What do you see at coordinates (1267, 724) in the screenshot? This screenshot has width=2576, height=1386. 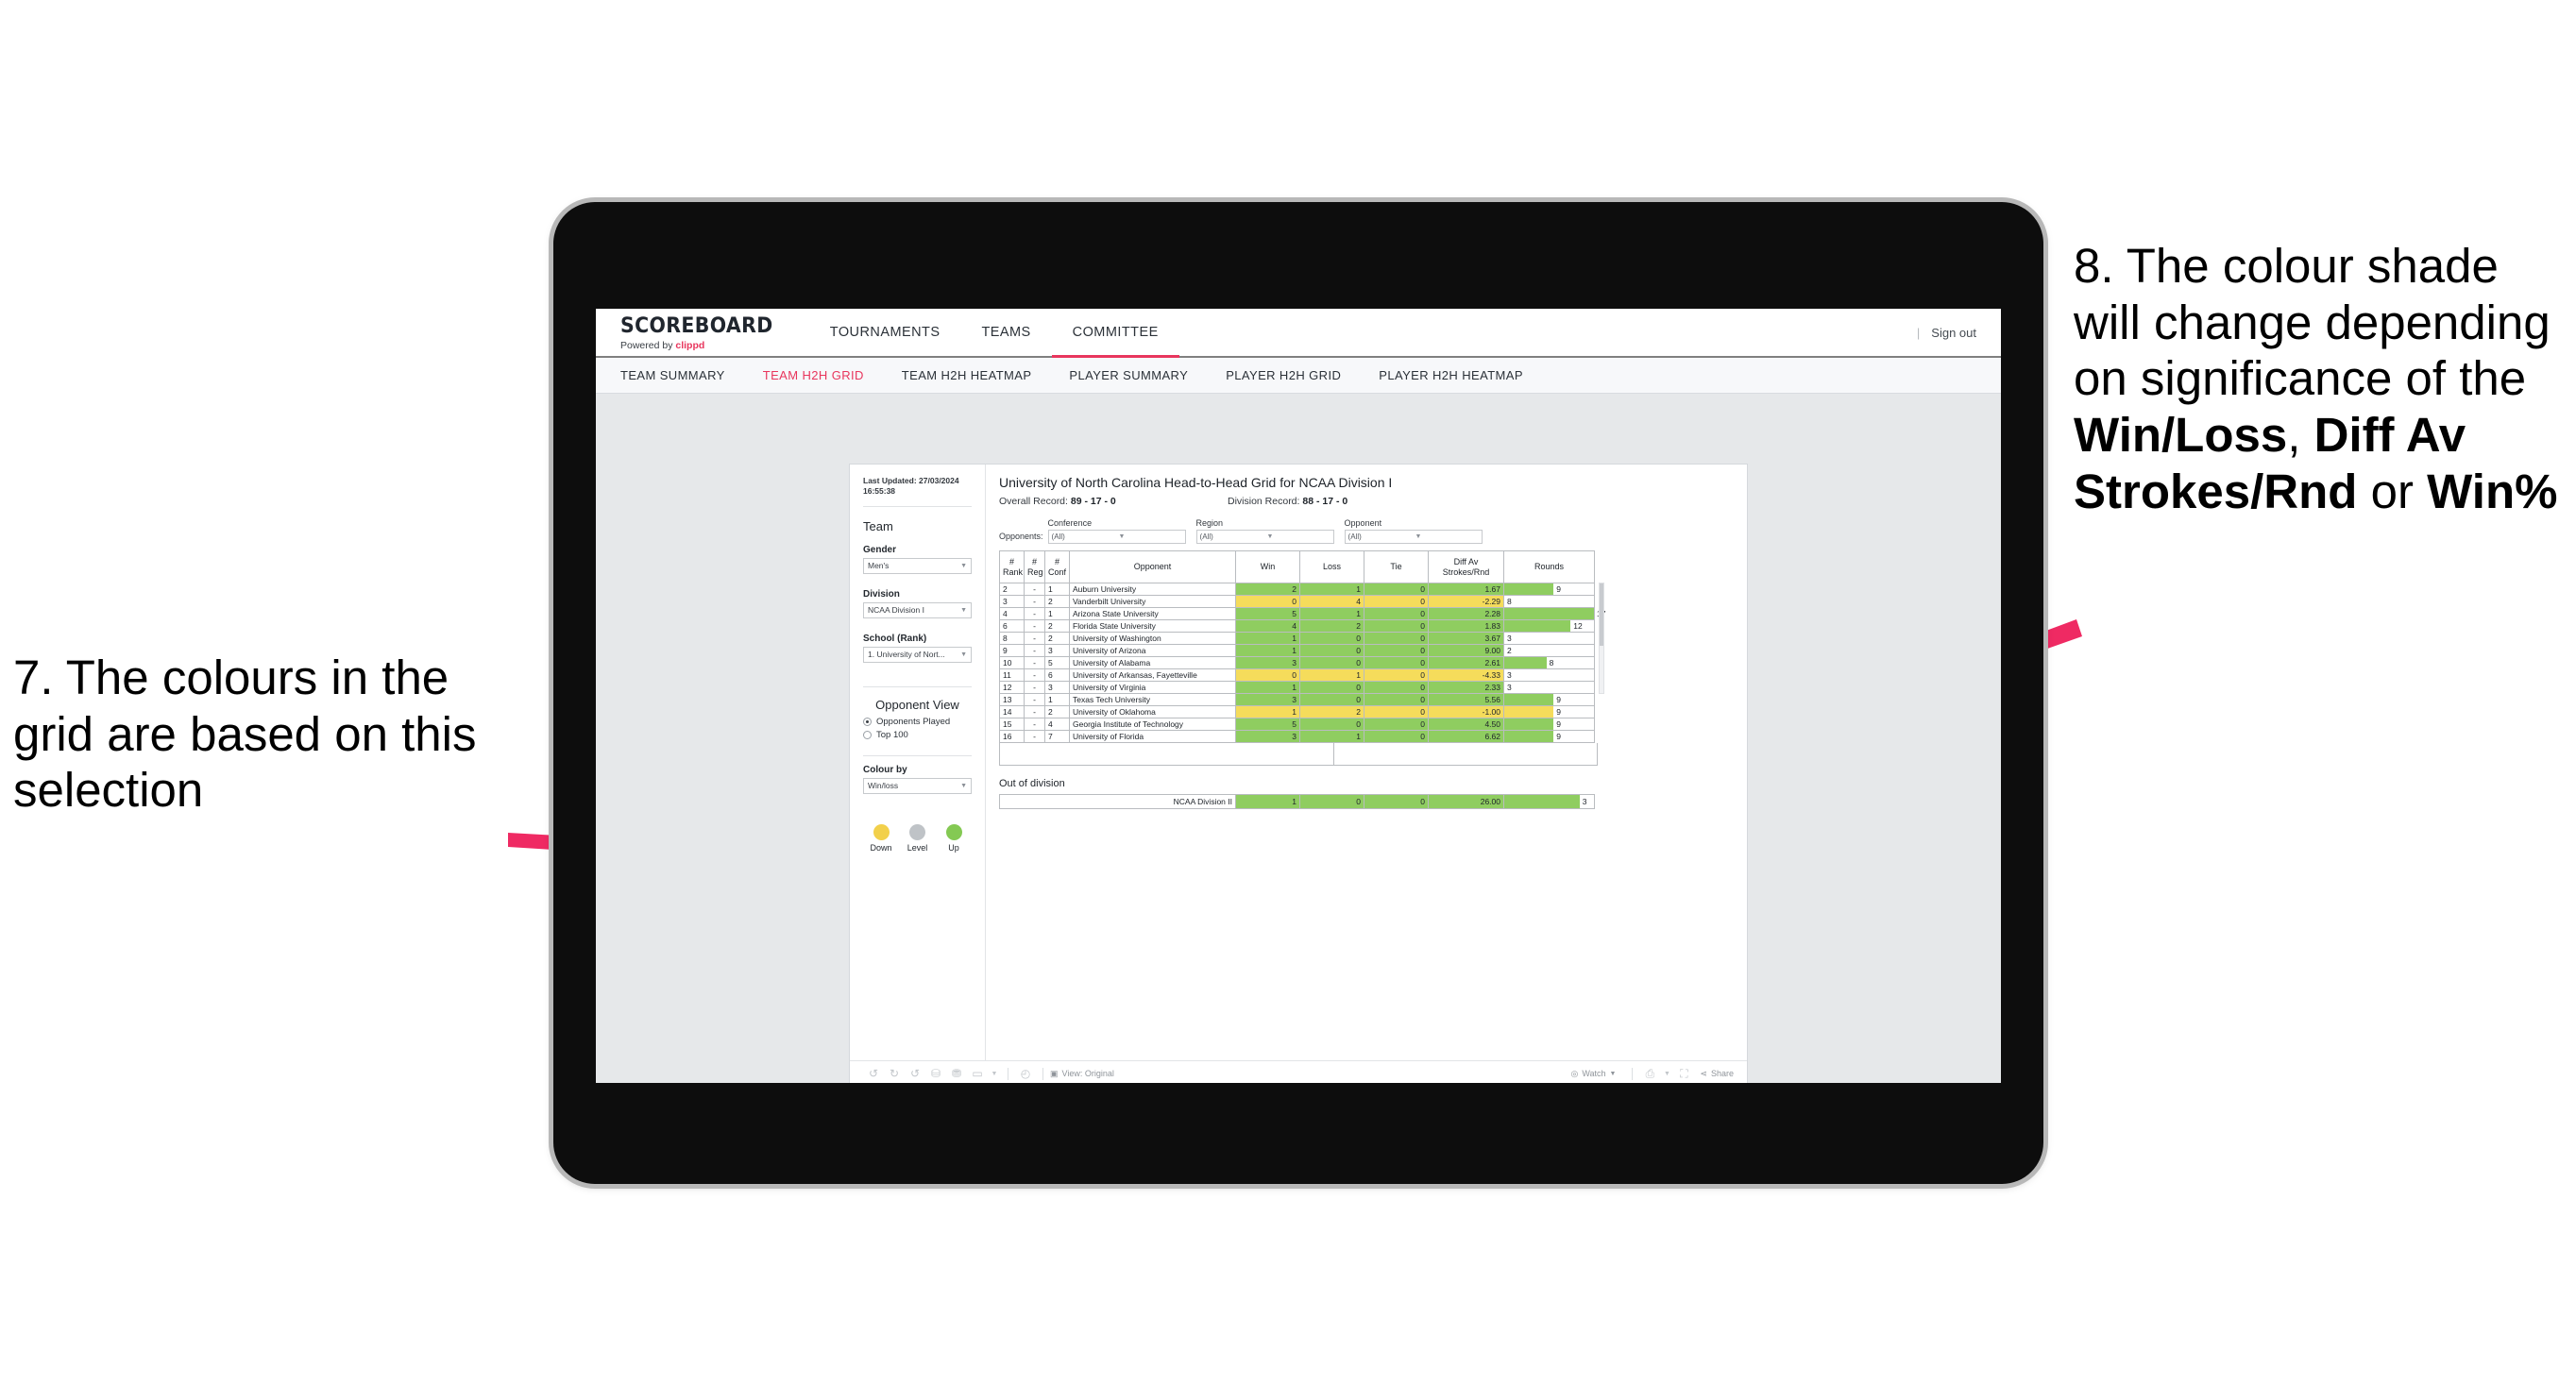 I see `grid-cell-win: 5` at bounding box center [1267, 724].